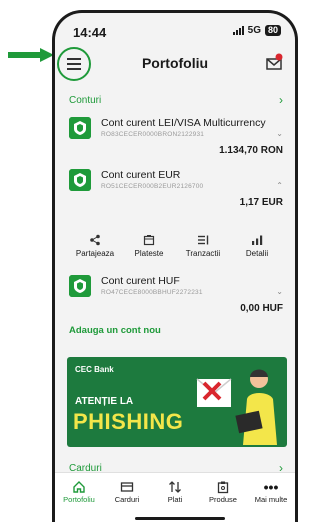 This screenshot has width=320, height=522. I want to click on more-icon: •••, so click(271, 487).